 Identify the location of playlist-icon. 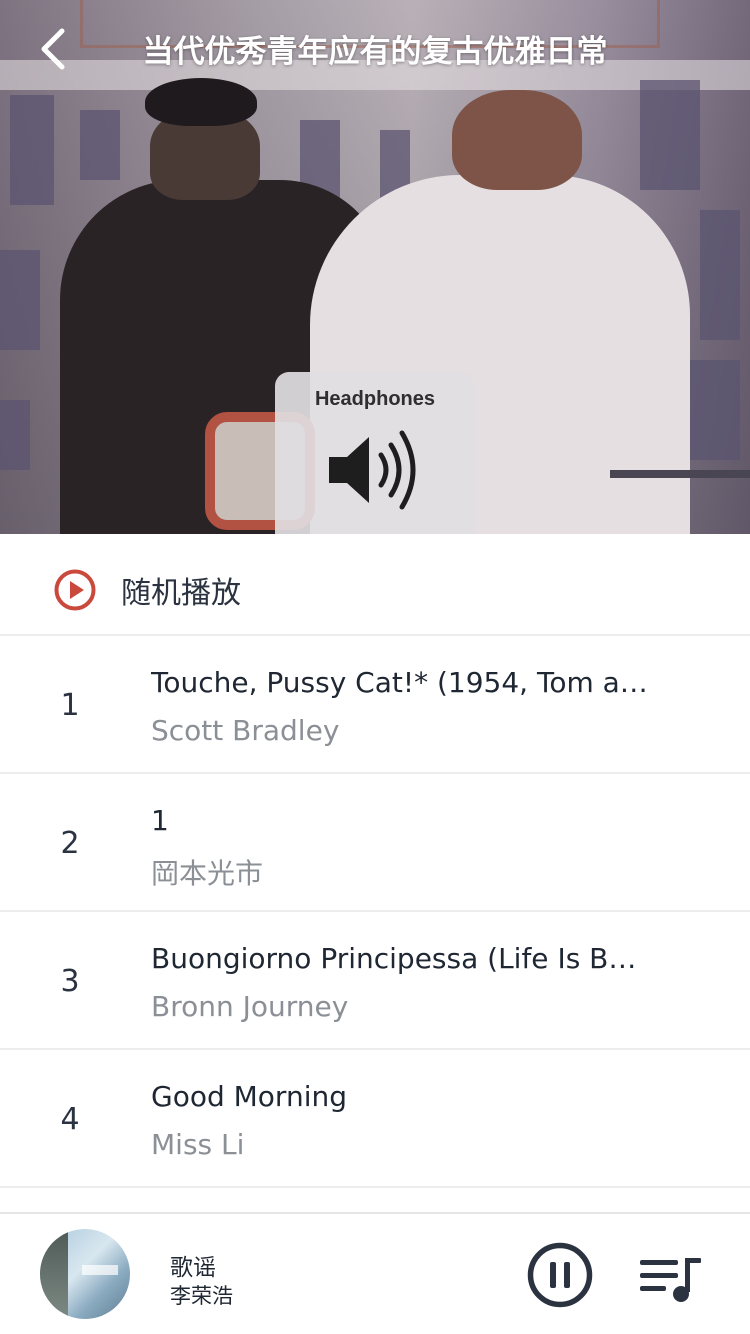
(670, 1280).